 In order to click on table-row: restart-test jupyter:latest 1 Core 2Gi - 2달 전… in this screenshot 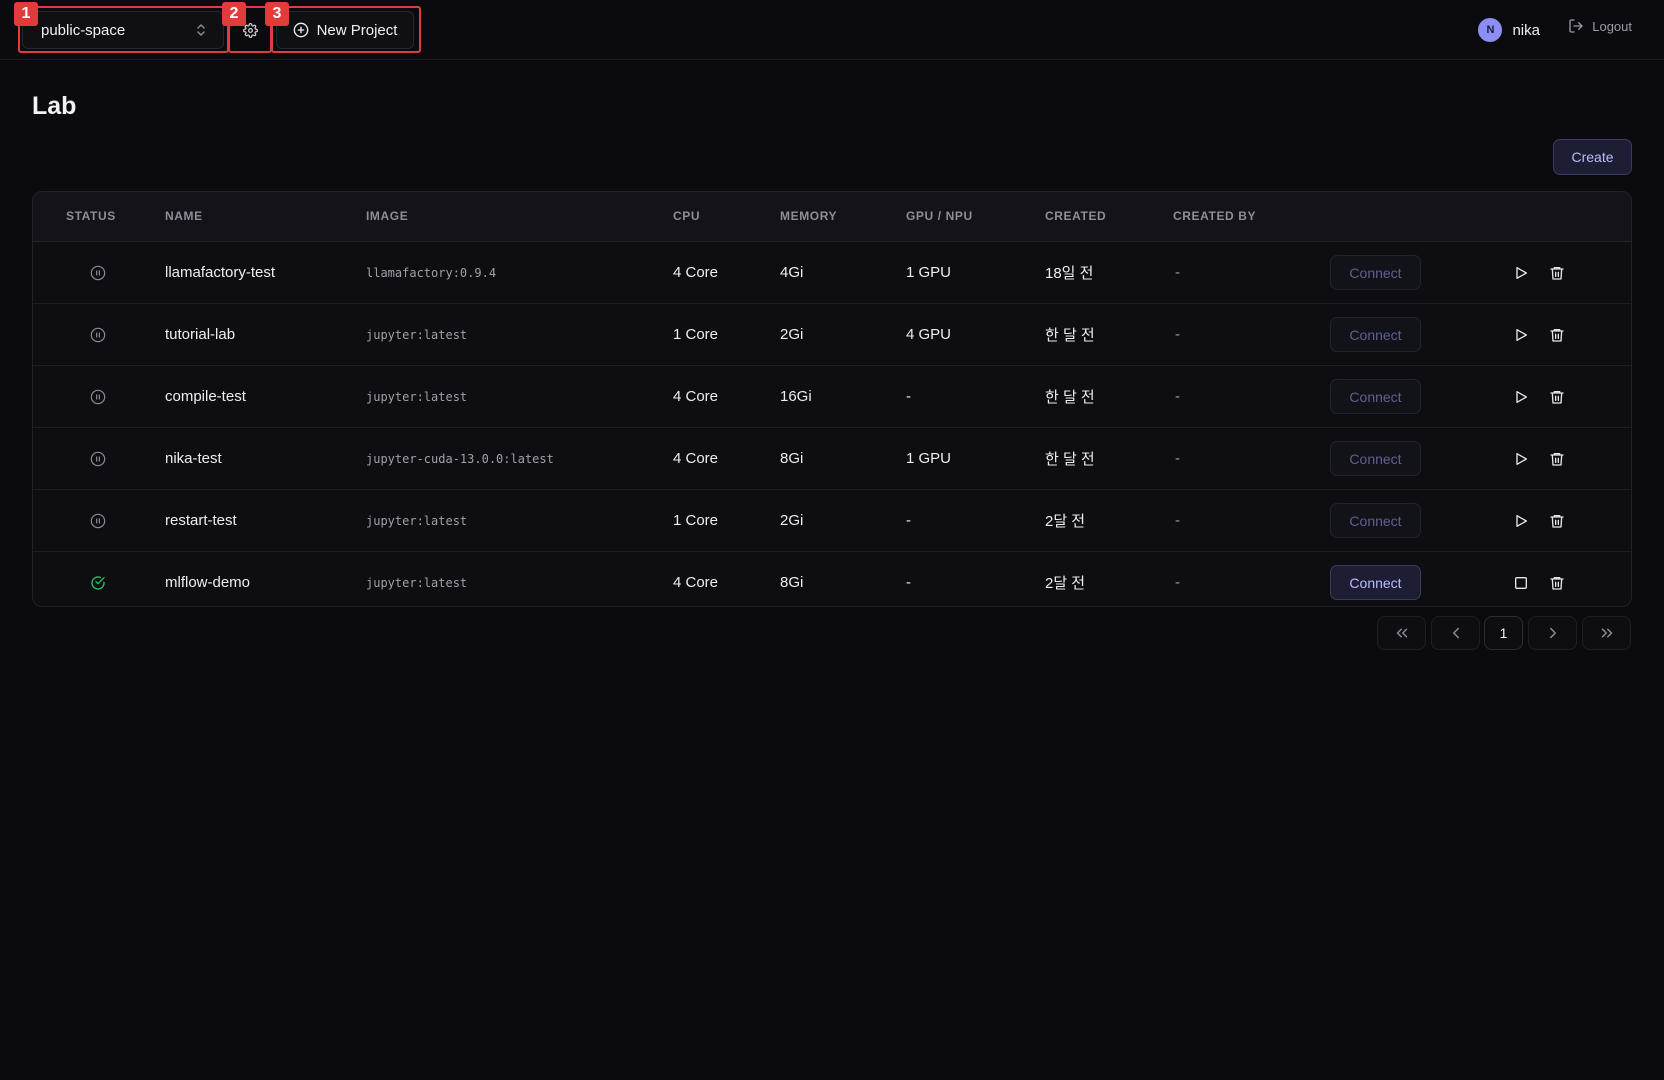, I will do `click(832, 521)`.